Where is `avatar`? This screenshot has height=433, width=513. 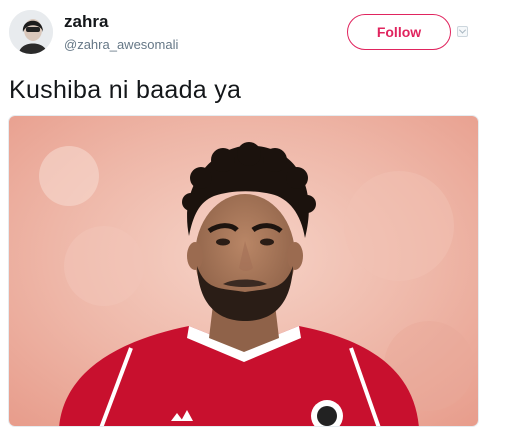
avatar is located at coordinates (31, 32).